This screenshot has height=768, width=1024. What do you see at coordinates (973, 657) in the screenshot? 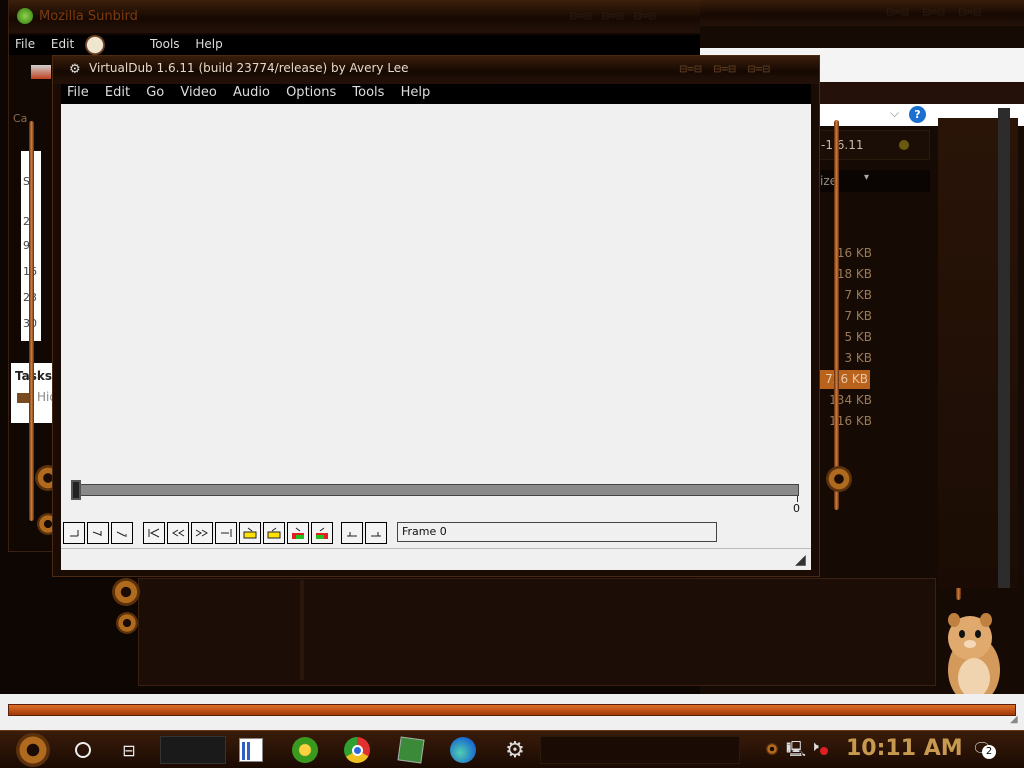
I see `hamster-mascot` at bounding box center [973, 657].